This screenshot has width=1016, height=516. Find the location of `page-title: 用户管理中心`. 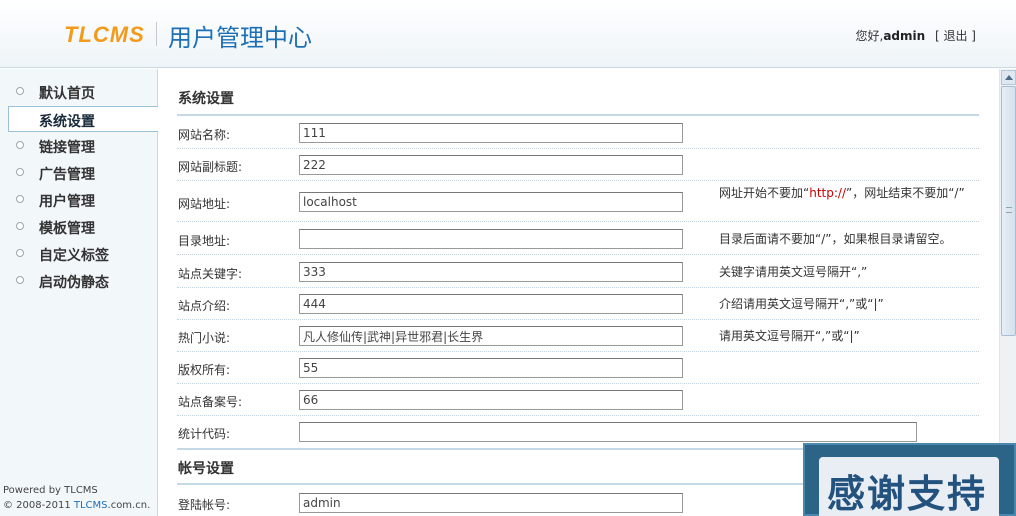

page-title: 用户管理中心 is located at coordinates (240, 38).